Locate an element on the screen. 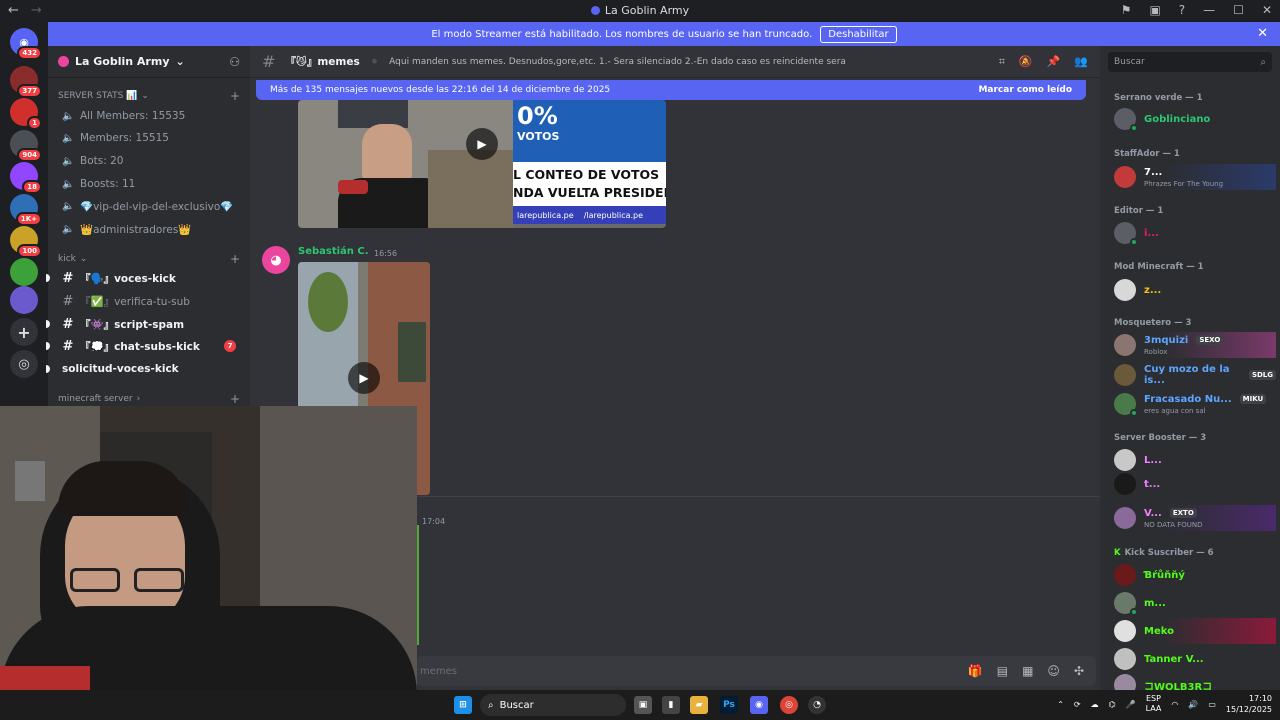  search-input: Buscar ⌕ is located at coordinates (1190, 62).